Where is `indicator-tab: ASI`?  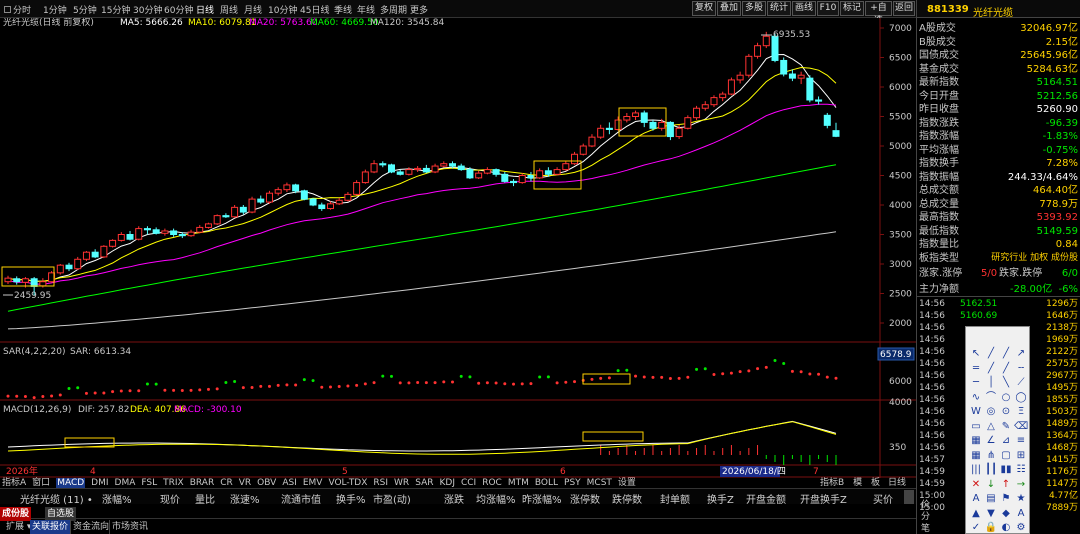 indicator-tab: ASI is located at coordinates (289, 483).